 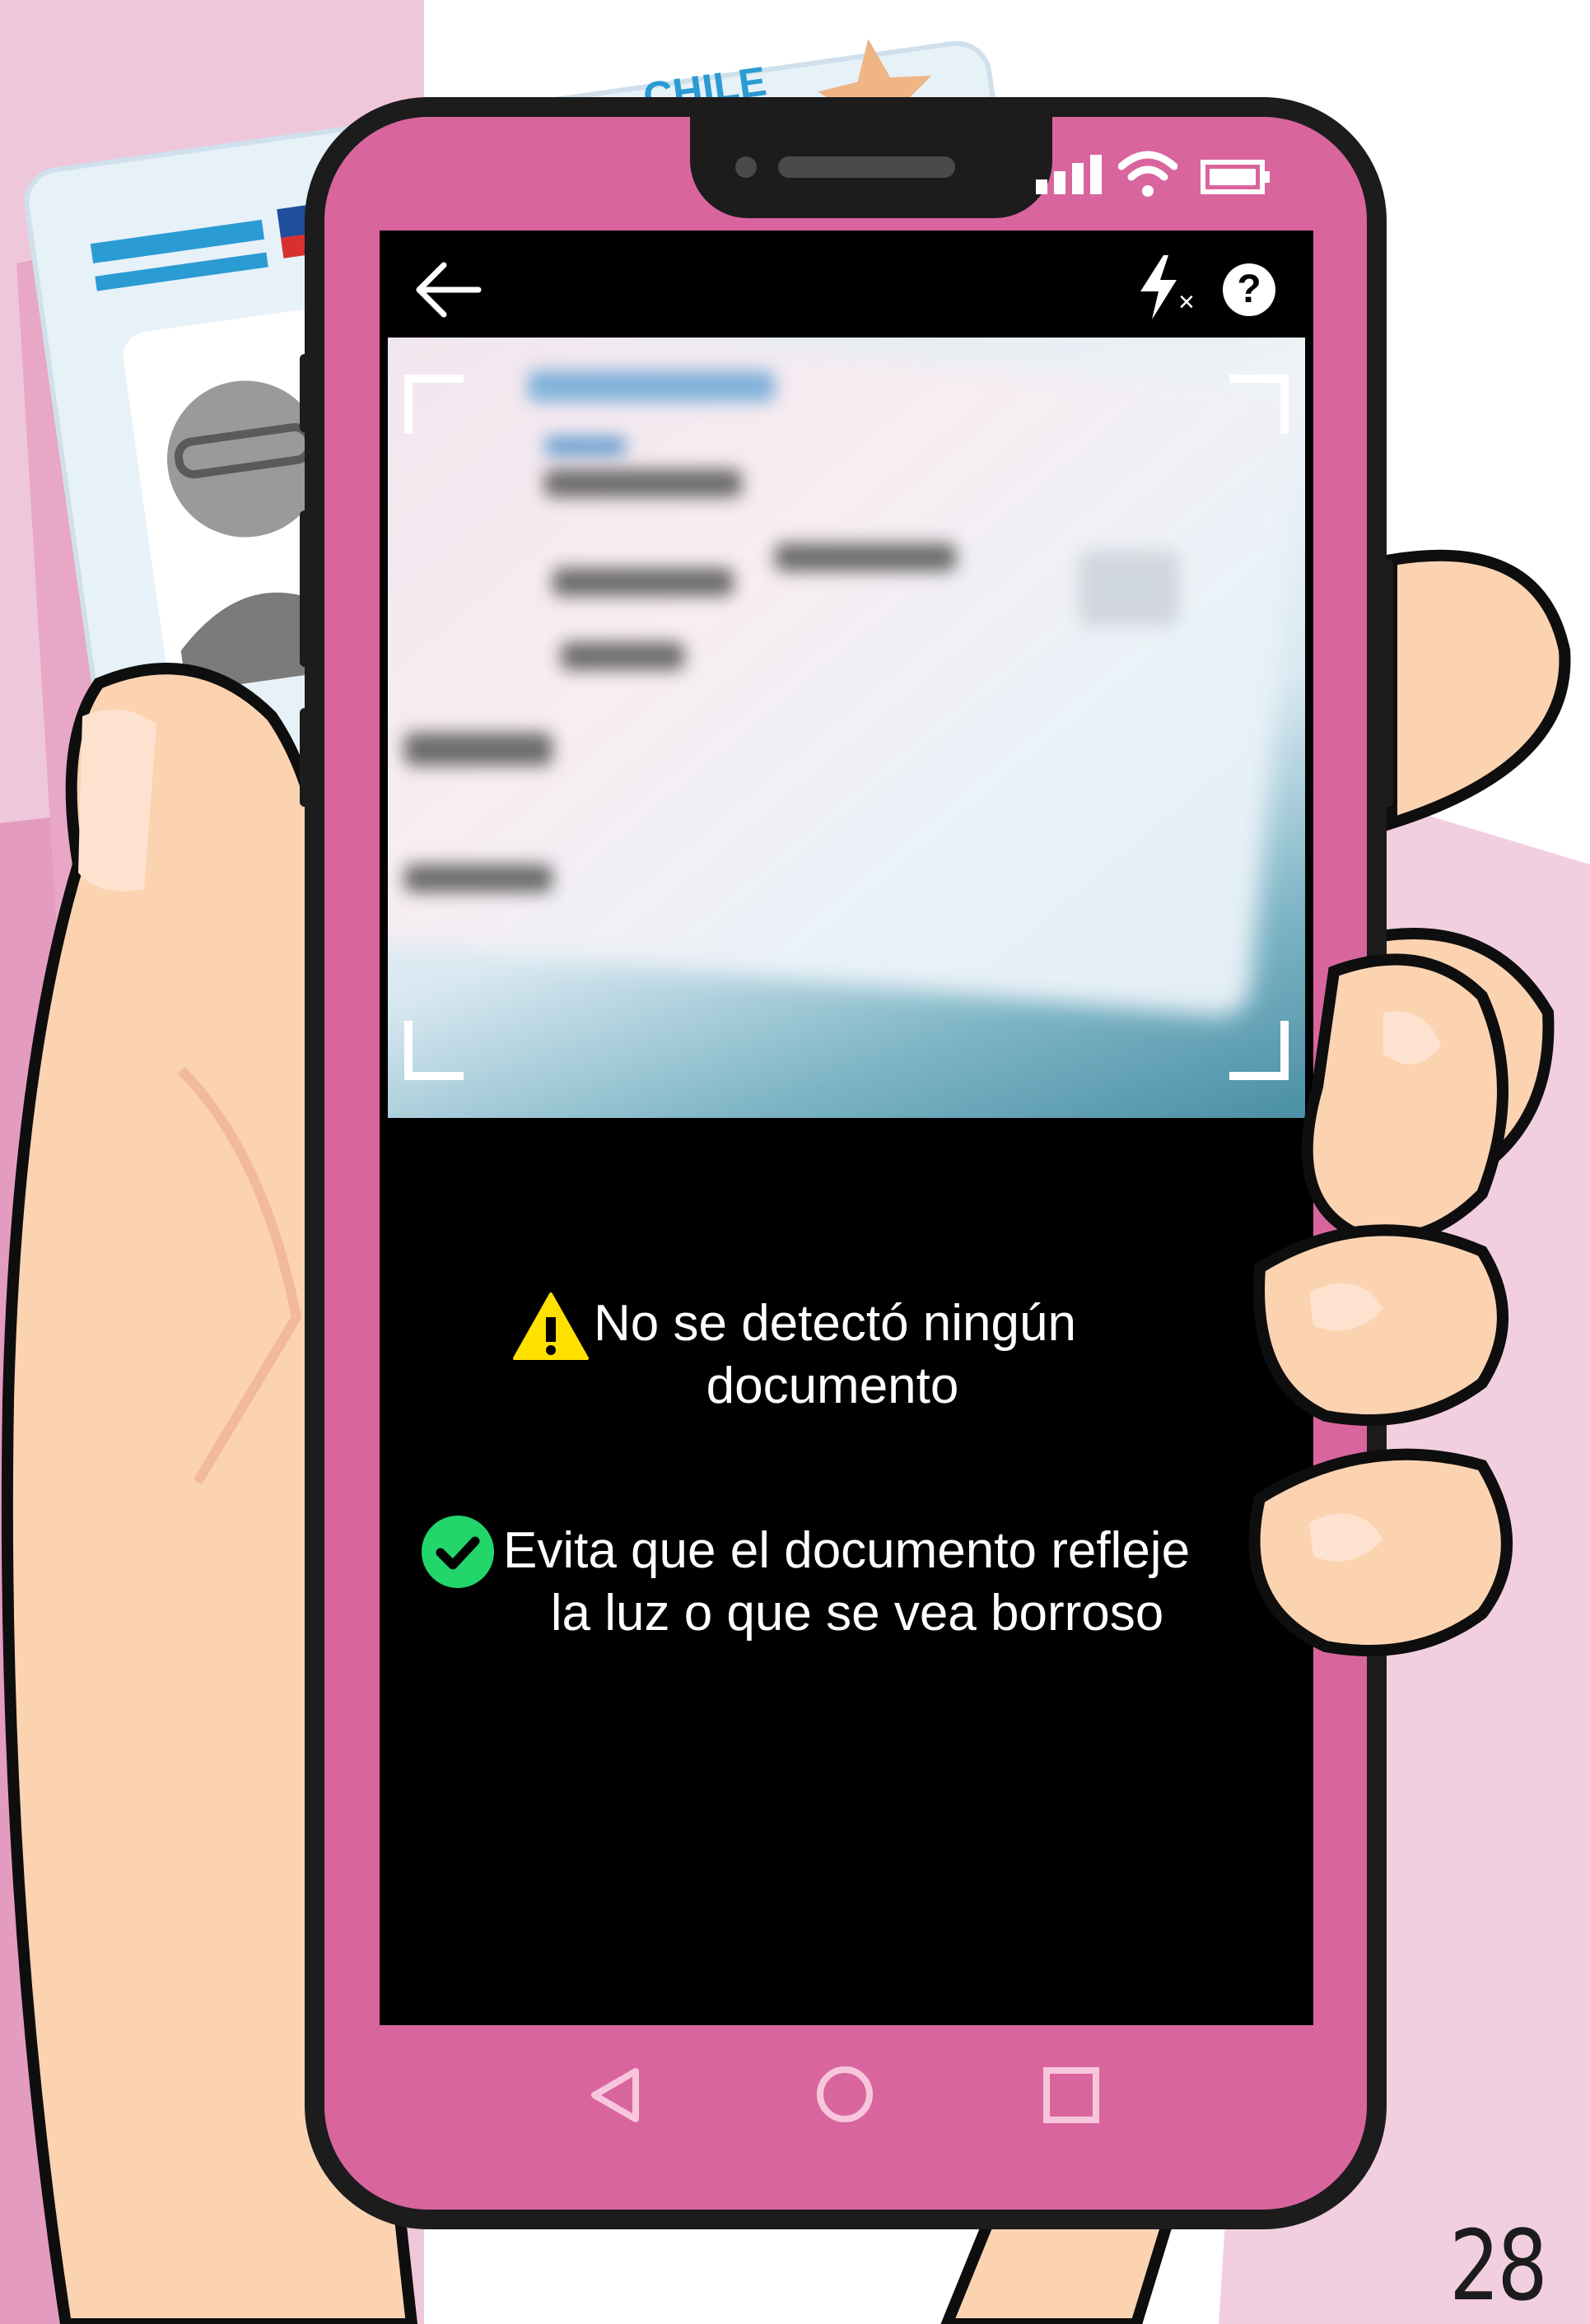 What do you see at coordinates (1129, 589) in the screenshot?
I see `blur-mini-photo` at bounding box center [1129, 589].